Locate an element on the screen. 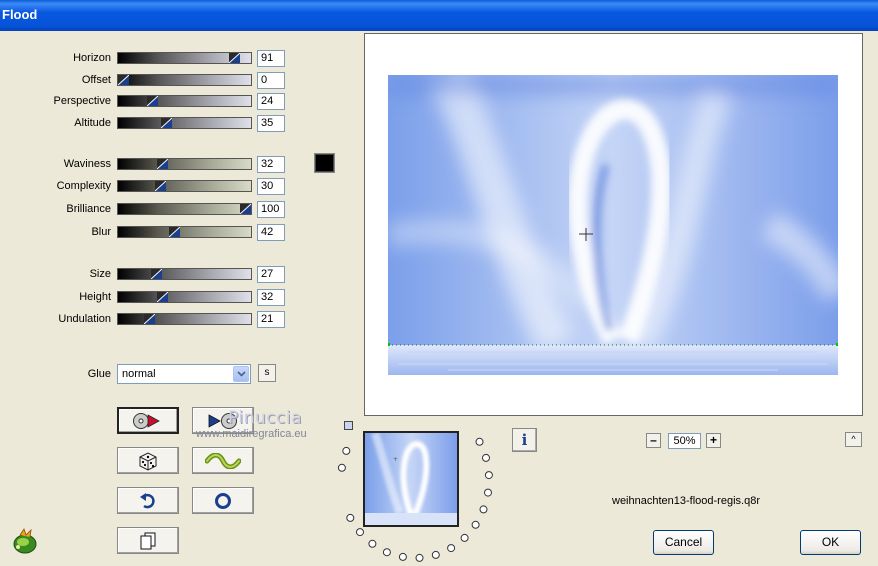 This screenshot has height=566, width=878. pages-icon is located at coordinates (148, 540).